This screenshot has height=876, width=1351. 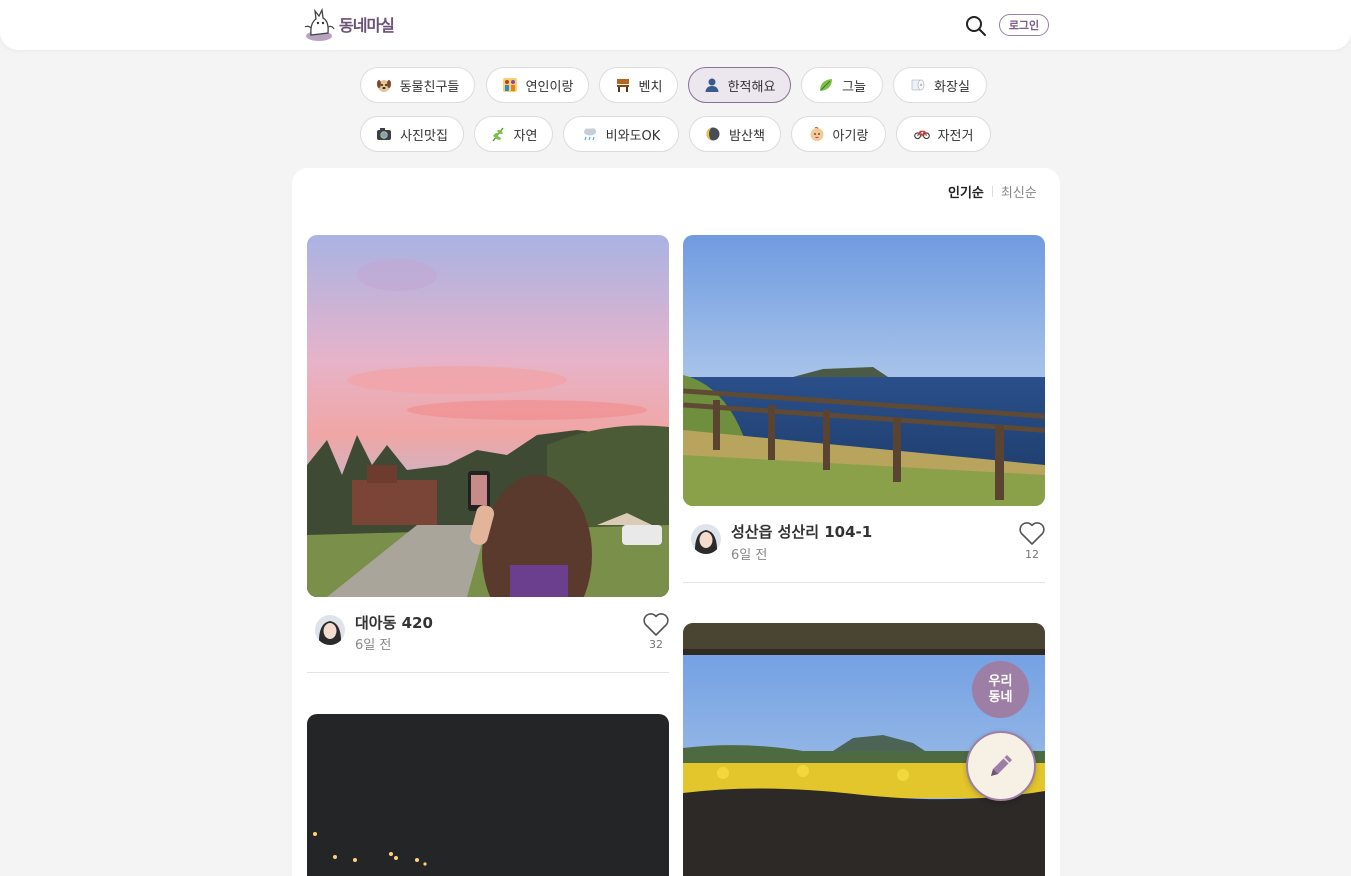 I want to click on pencil-icon, so click(x=1001, y=765).